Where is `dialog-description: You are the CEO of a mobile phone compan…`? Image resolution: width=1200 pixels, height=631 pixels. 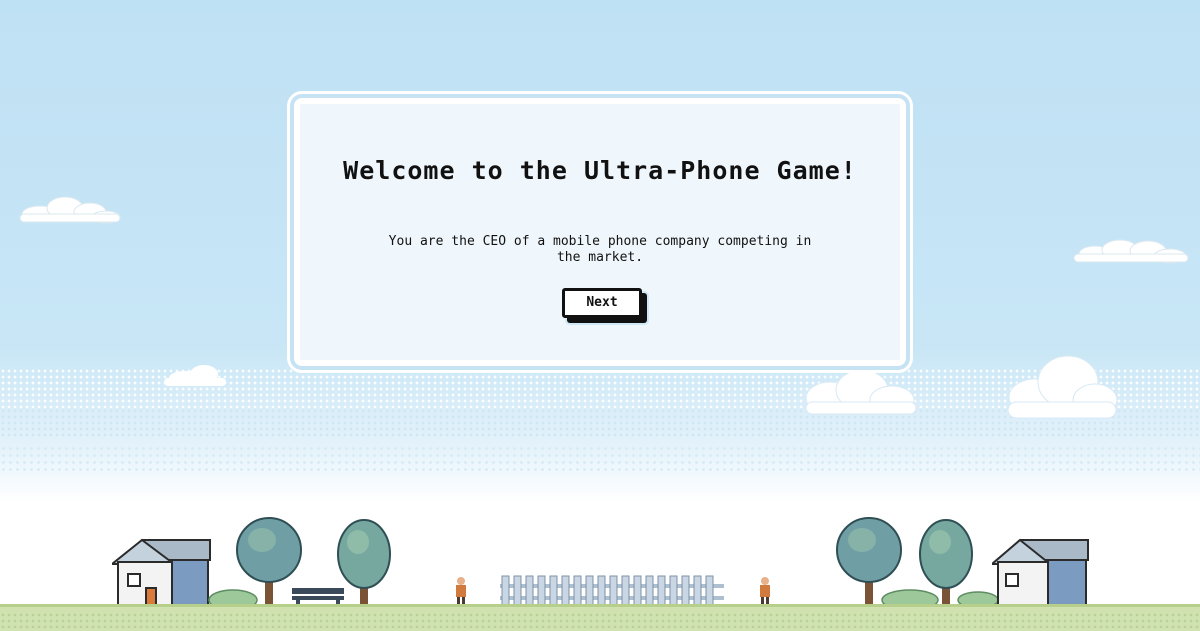 dialog-description: You are the CEO of a mobile phone compan… is located at coordinates (600, 249).